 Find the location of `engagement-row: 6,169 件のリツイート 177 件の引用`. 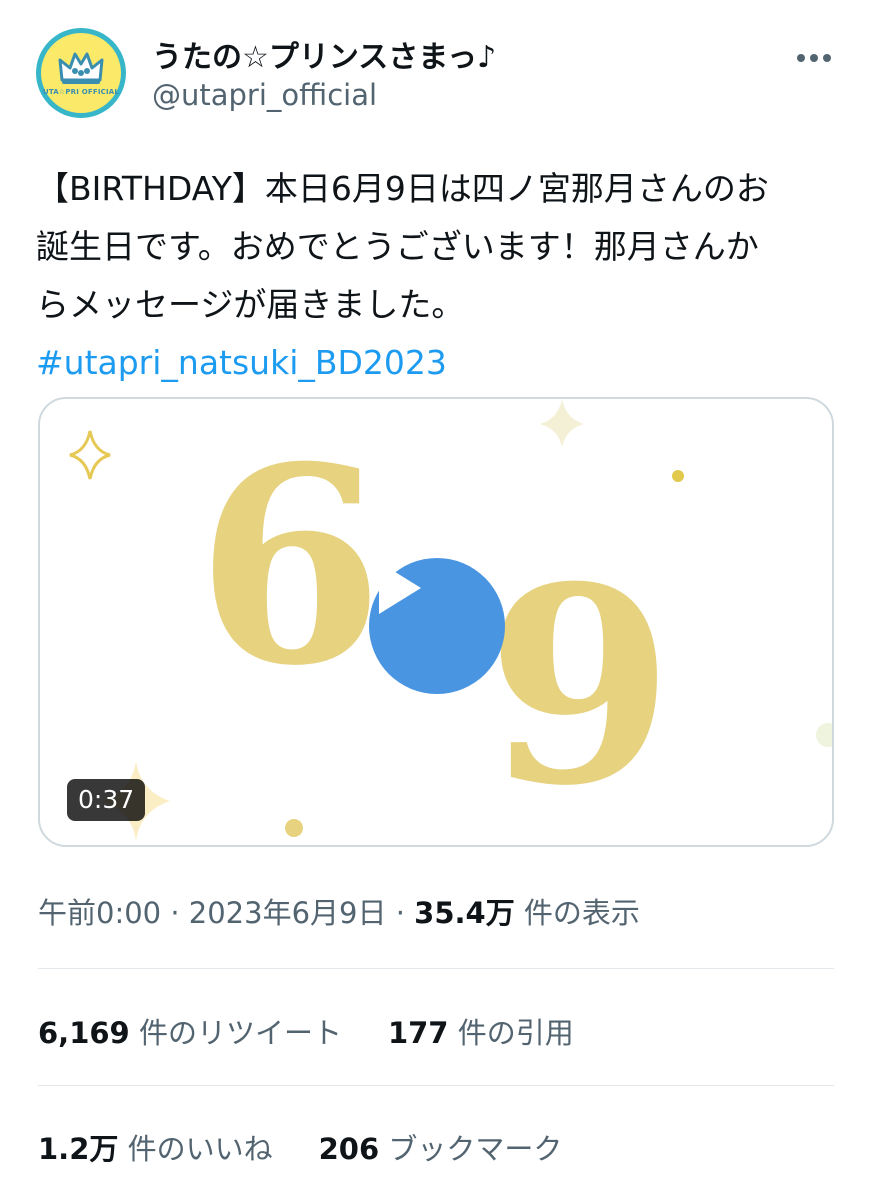

engagement-row: 6,169 件のリツイート 177 件の引用 is located at coordinates (329, 1031).